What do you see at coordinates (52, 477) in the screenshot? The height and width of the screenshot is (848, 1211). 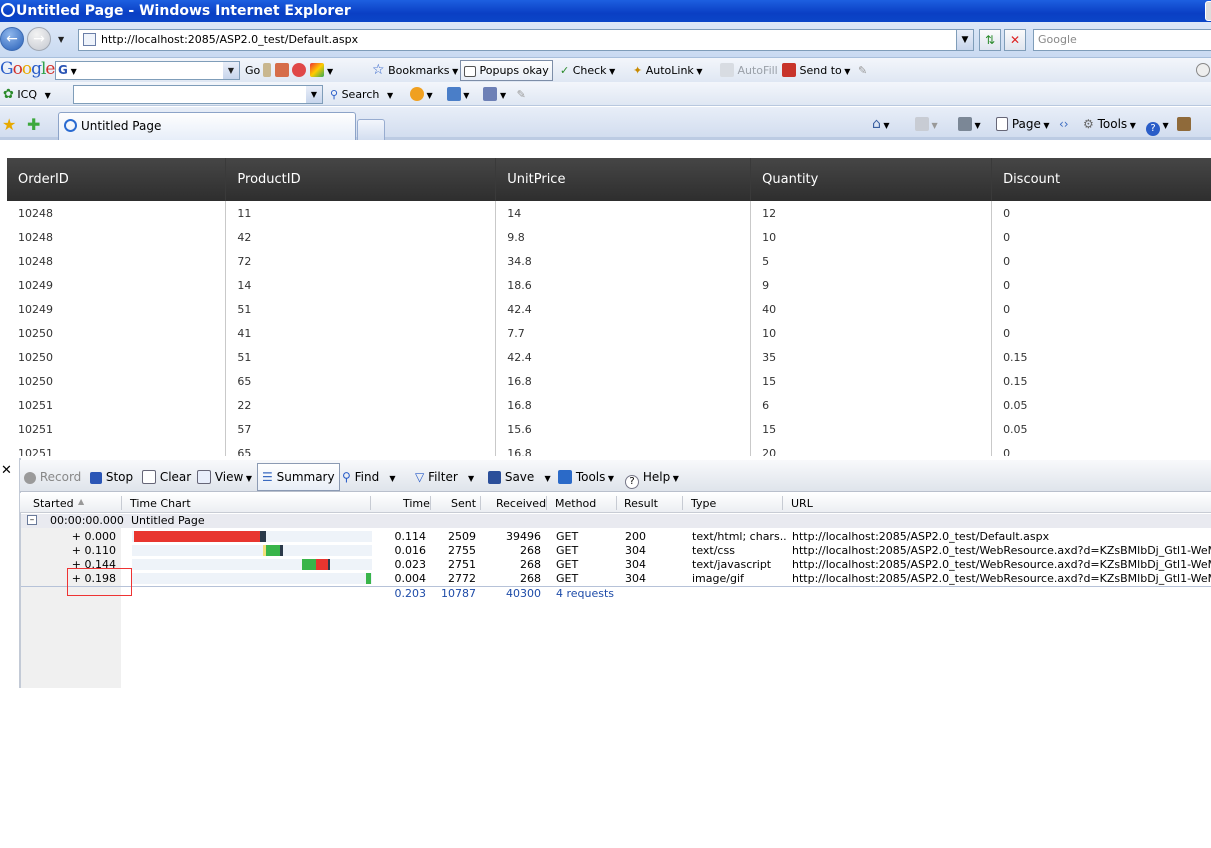 I see `record-button: Record` at bounding box center [52, 477].